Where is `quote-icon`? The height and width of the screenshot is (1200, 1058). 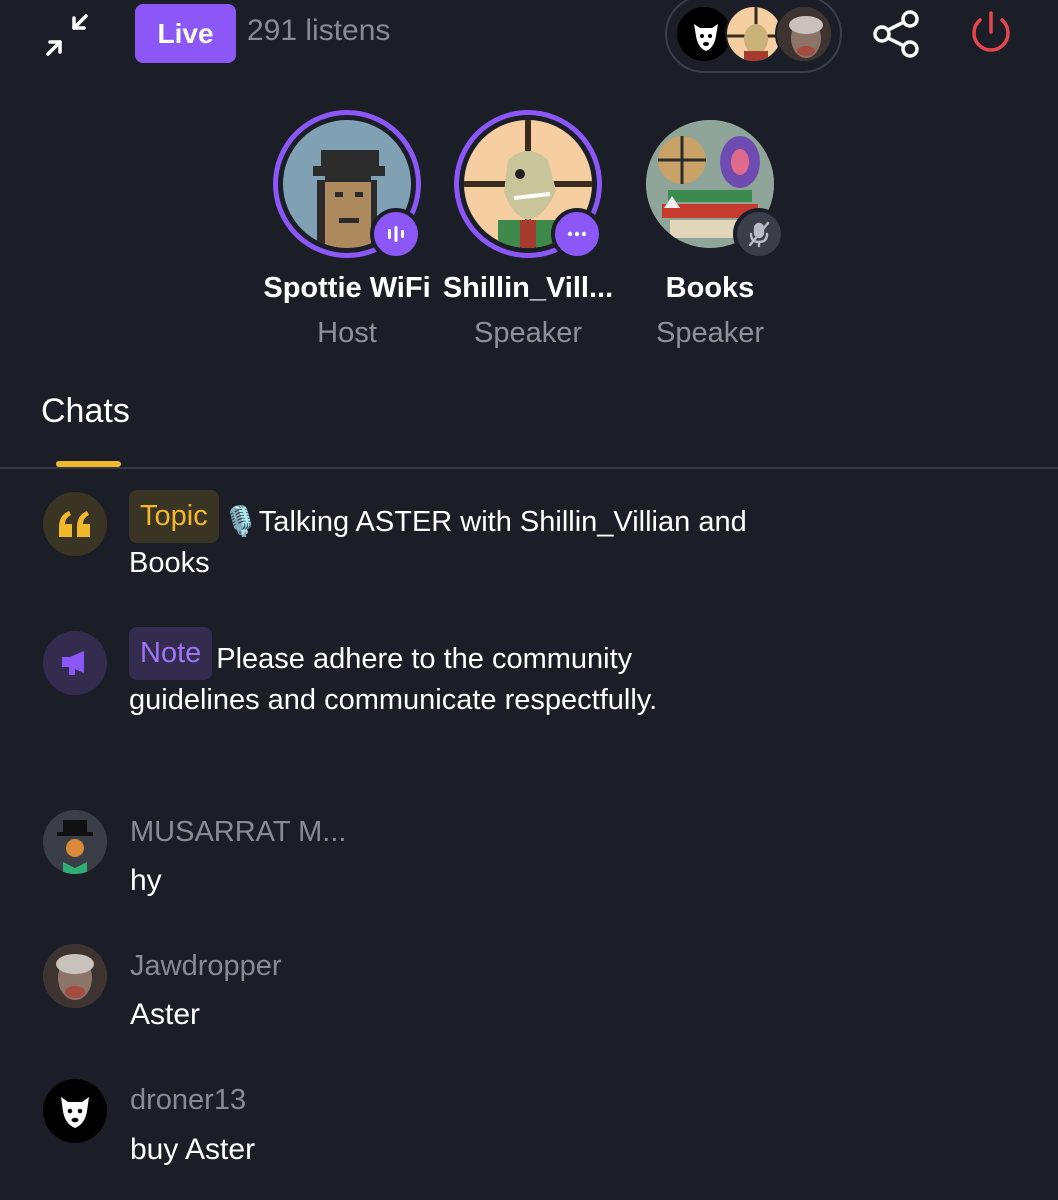 quote-icon is located at coordinates (74, 524).